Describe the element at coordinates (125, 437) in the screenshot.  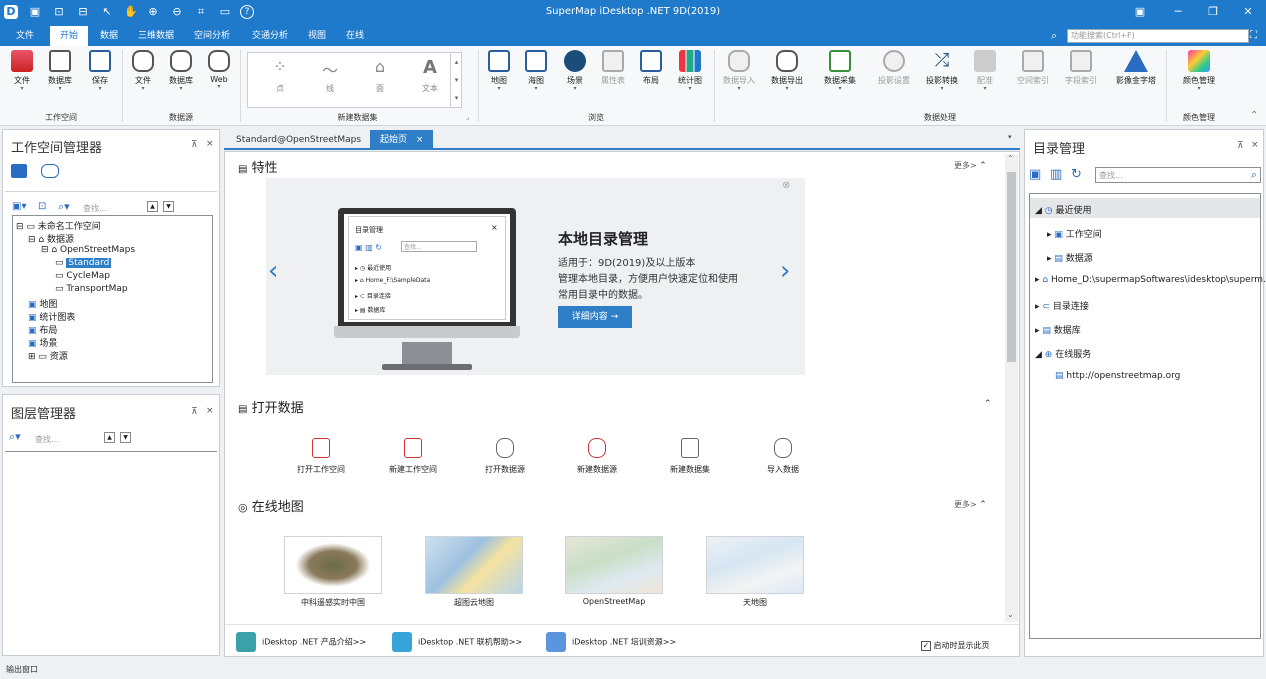
I see `move-down-icon: ▼` at that location.